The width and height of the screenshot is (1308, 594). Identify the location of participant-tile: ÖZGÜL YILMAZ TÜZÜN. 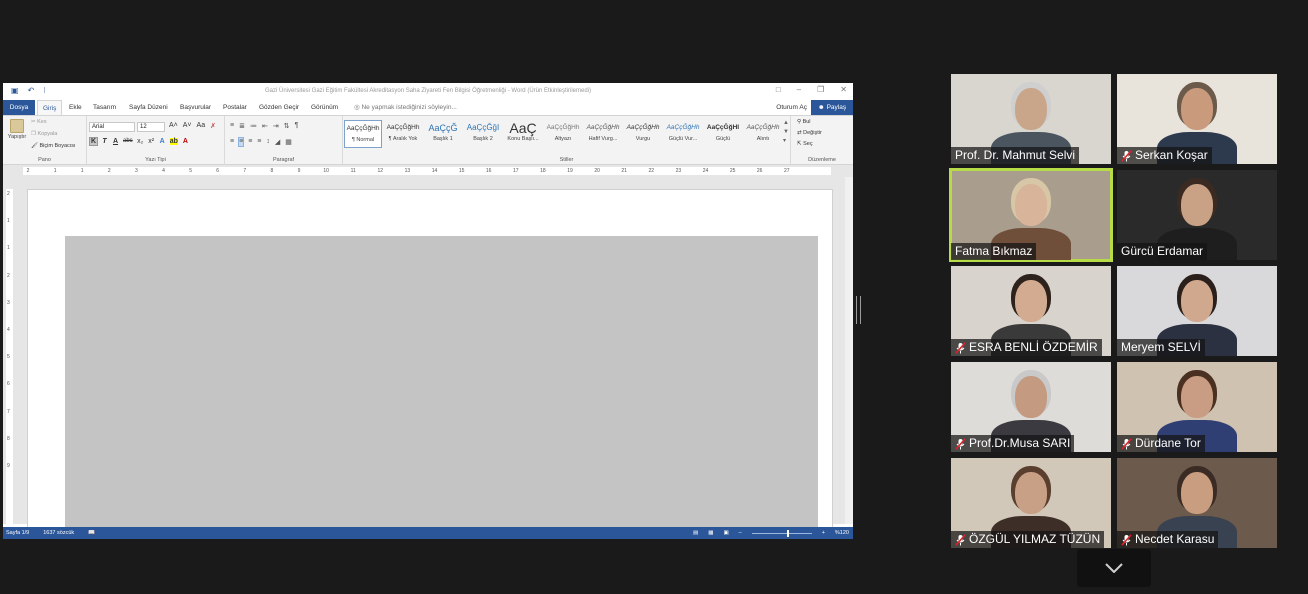
(1031, 503).